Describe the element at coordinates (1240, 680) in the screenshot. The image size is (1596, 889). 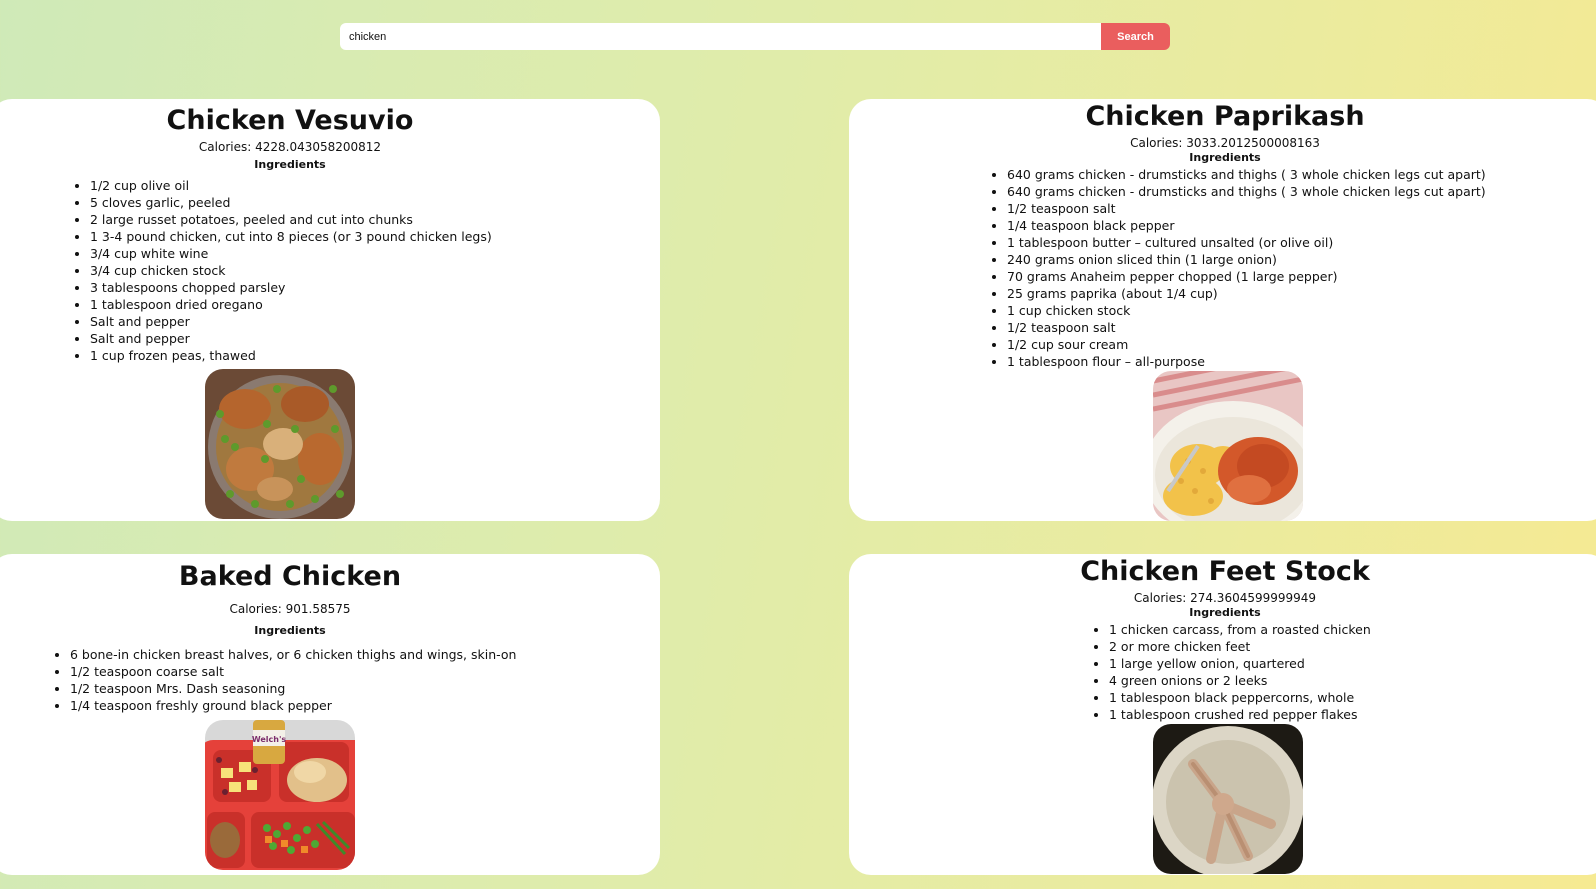
I see `ingredient-item: 4 green onions or 2 leeks` at that location.